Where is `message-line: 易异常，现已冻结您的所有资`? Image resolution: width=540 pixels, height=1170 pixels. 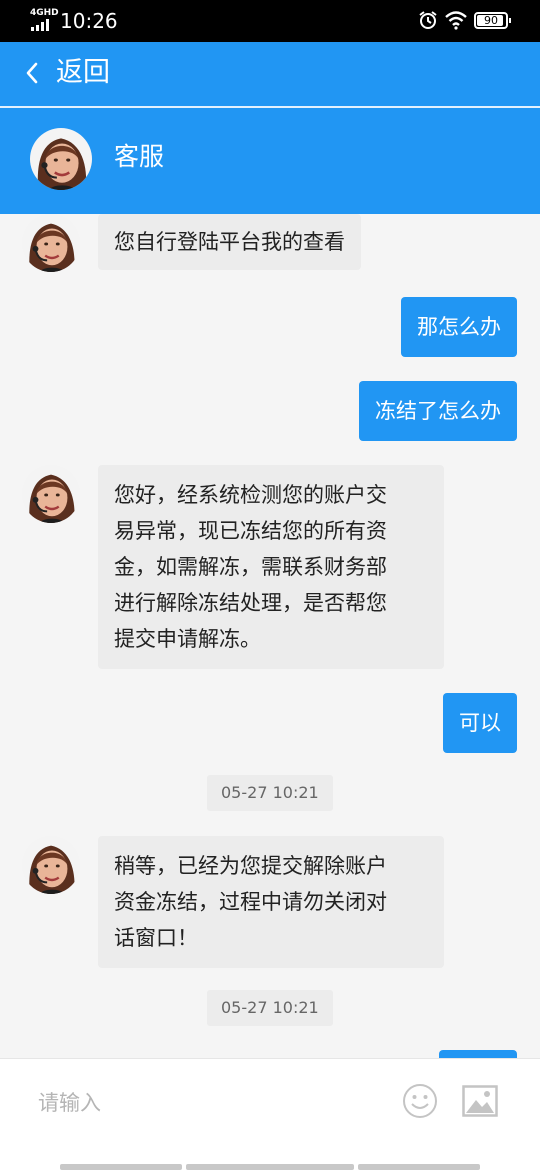
message-line: 易异常，现已冻结您的所有资 is located at coordinates (250, 531).